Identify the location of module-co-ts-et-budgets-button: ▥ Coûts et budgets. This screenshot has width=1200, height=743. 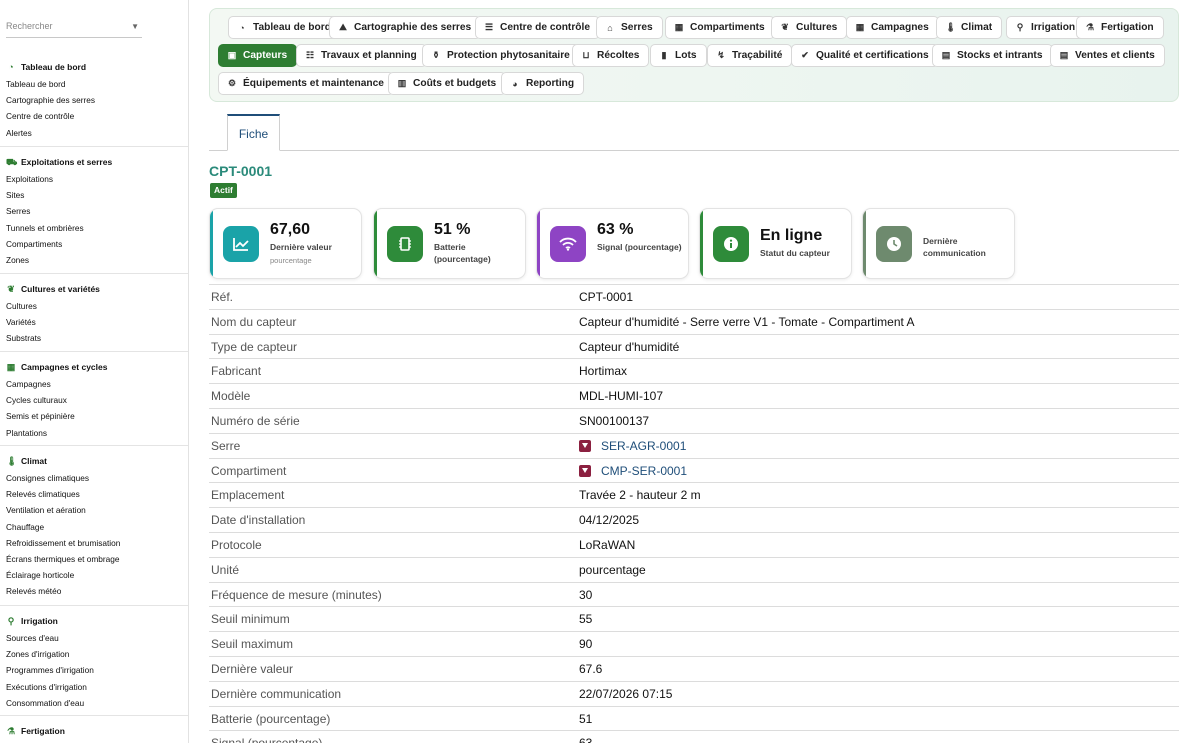
(447, 83).